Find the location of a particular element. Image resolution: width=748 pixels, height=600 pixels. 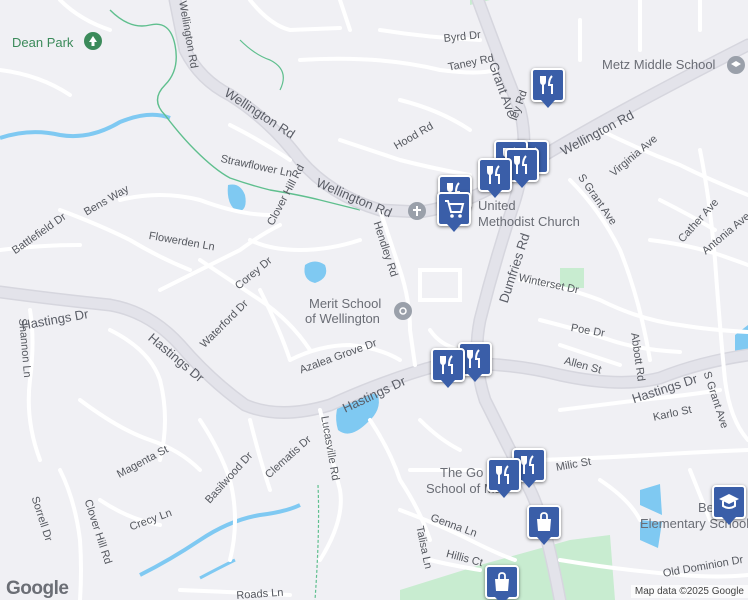

map-attribution: Map data ©2025 Google is located at coordinates (689, 591).